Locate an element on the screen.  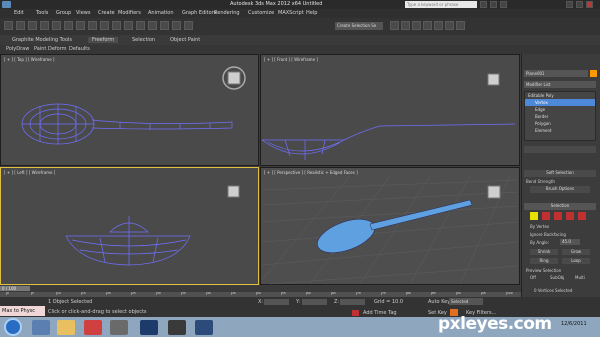
tab-selection: Selection is located at coordinates (143, 40).